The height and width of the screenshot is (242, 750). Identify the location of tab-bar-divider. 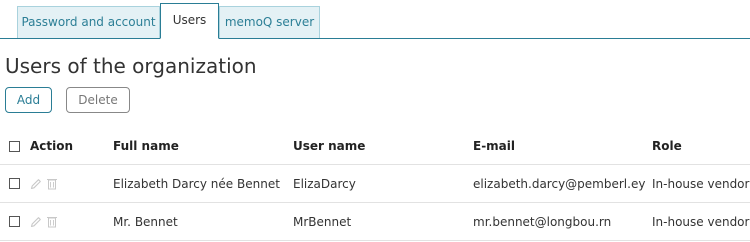
(375, 38).